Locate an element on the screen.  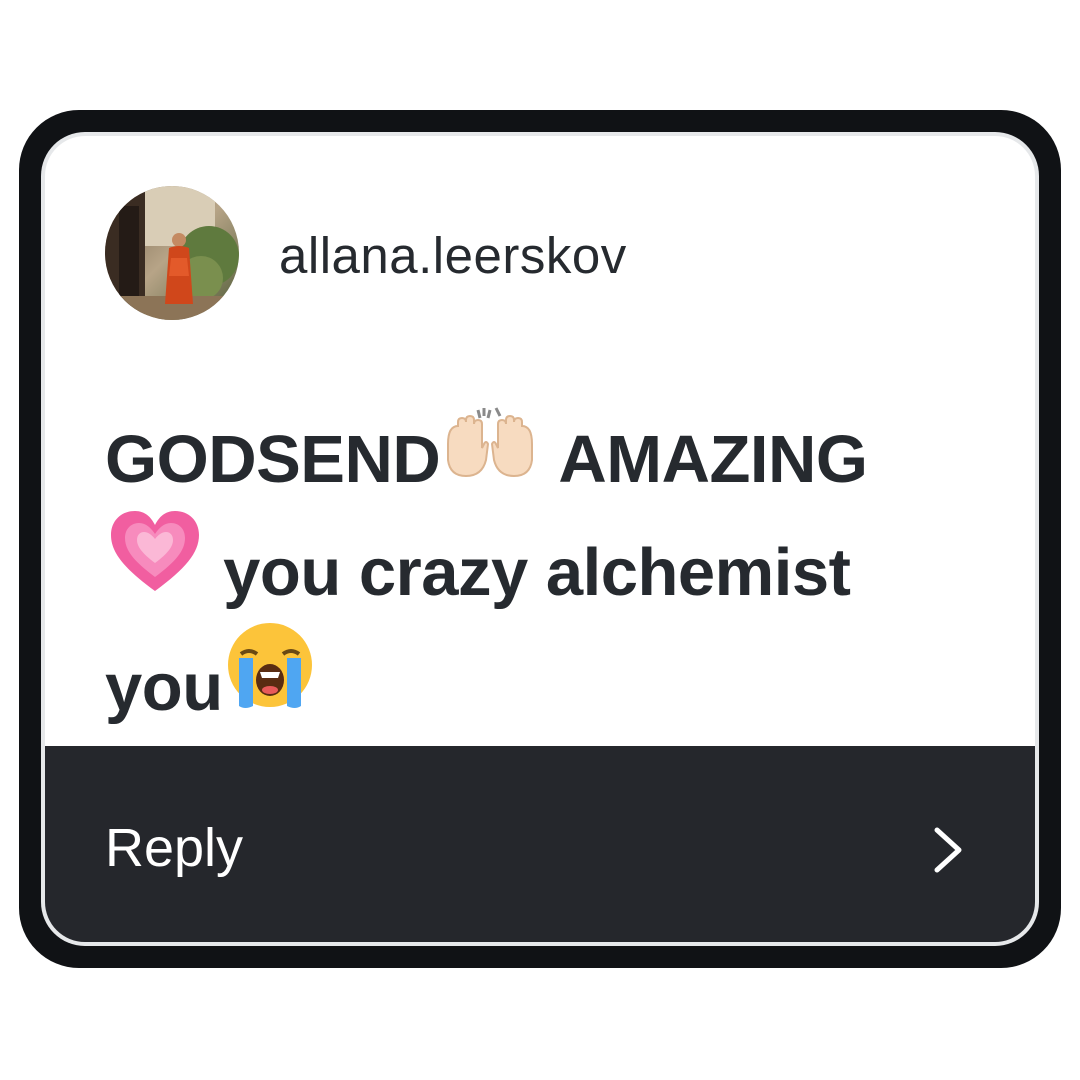
avatar is located at coordinates (172, 253).